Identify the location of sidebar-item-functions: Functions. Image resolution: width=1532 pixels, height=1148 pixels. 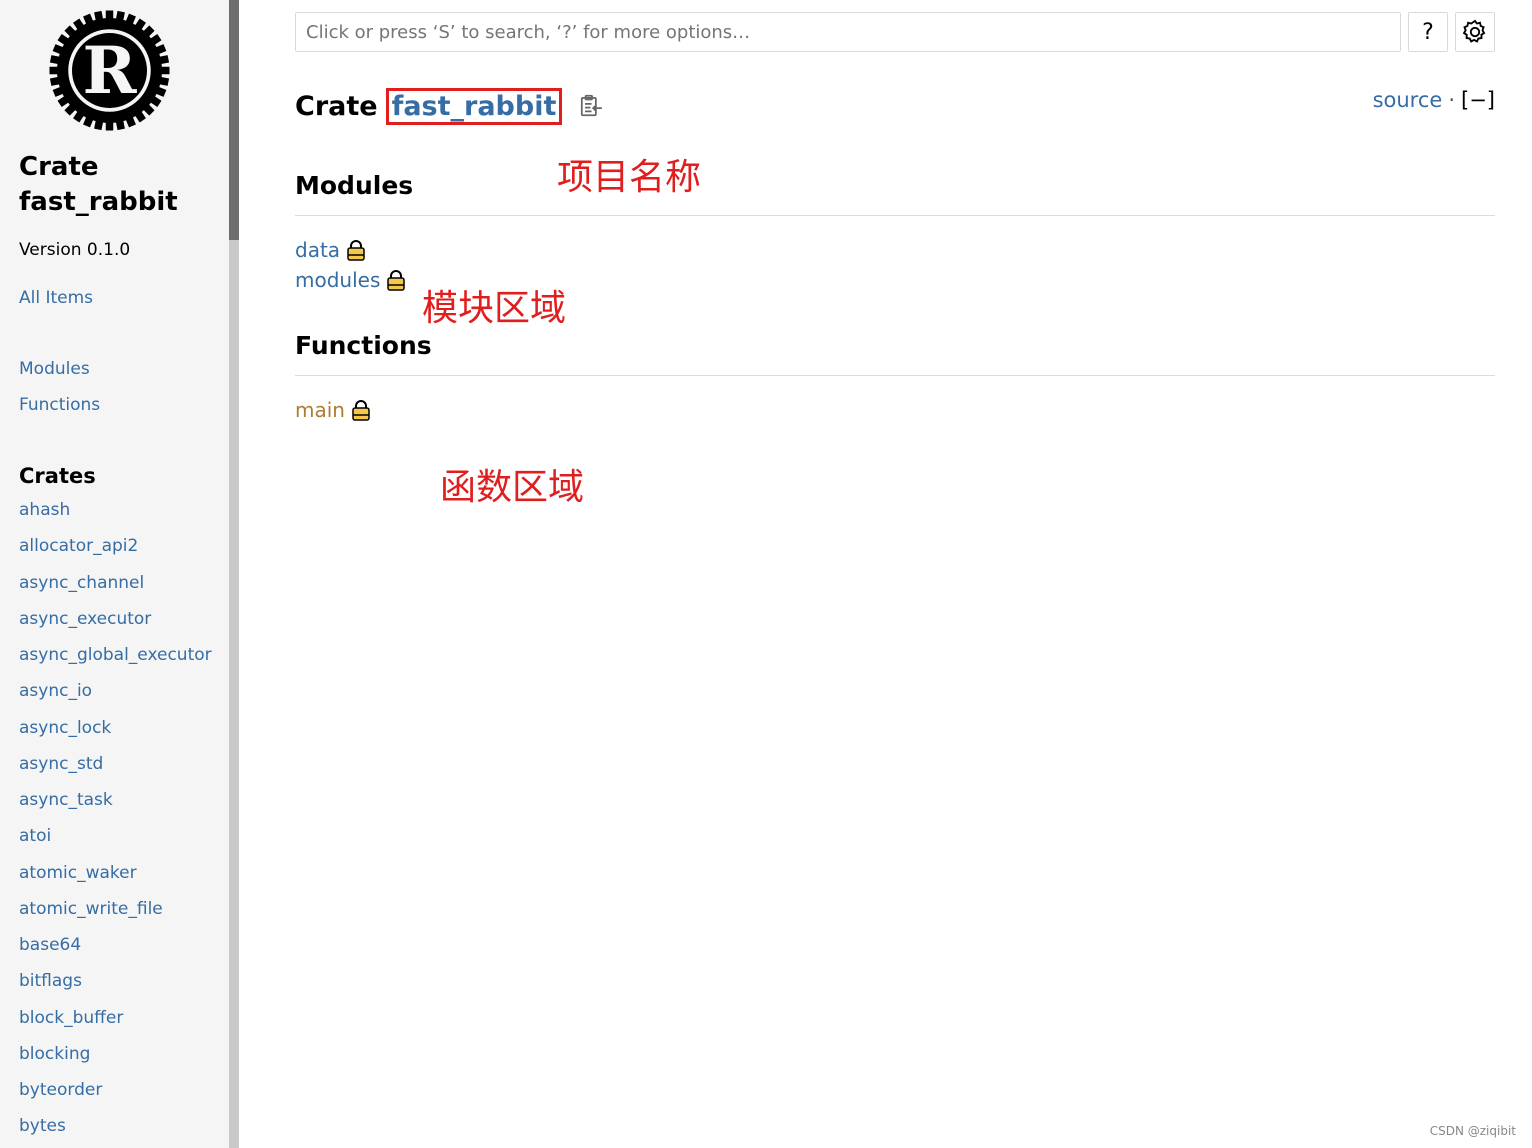
(59, 405).